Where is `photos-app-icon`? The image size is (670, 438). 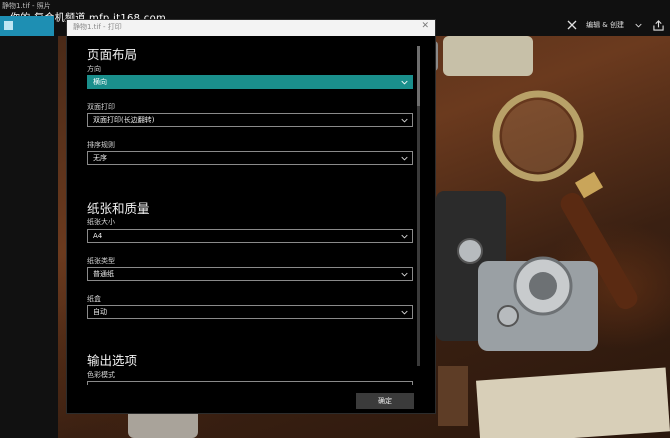 photos-app-icon is located at coordinates (8, 25).